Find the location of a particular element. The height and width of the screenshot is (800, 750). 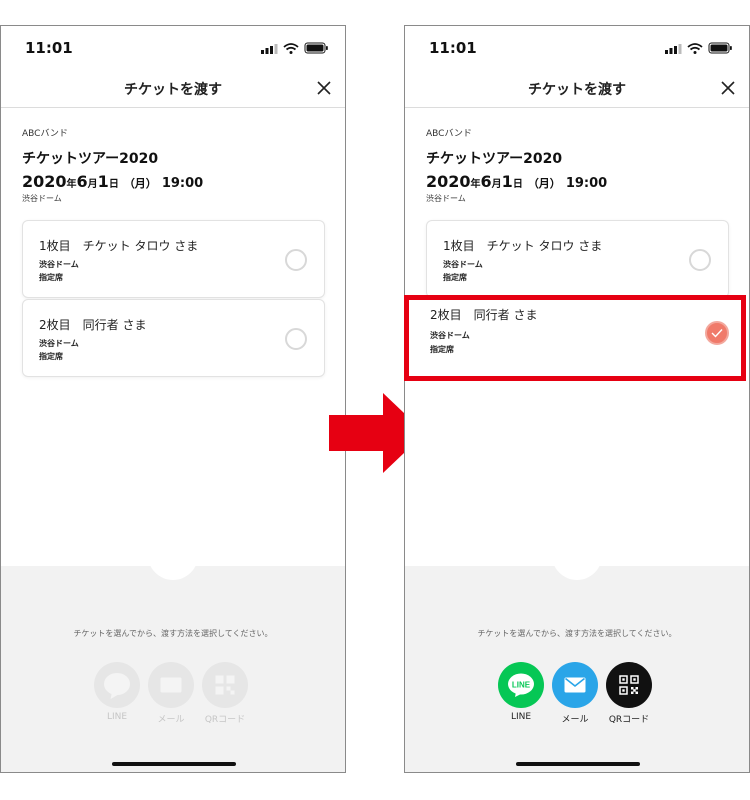

share-options: LINE メール QRコード is located at coordinates (178, 693).